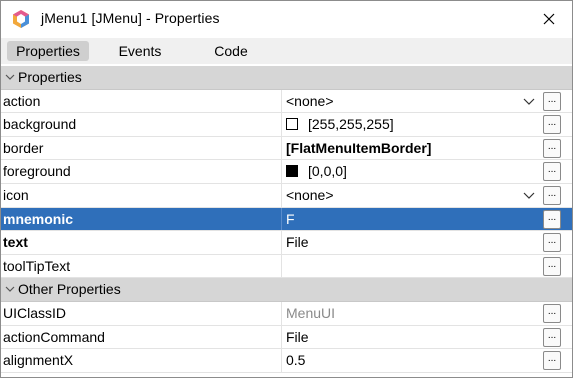 This screenshot has width=573, height=378. Describe the element at coordinates (35, 312) in the screenshot. I see `property-name: UIClassID` at that location.